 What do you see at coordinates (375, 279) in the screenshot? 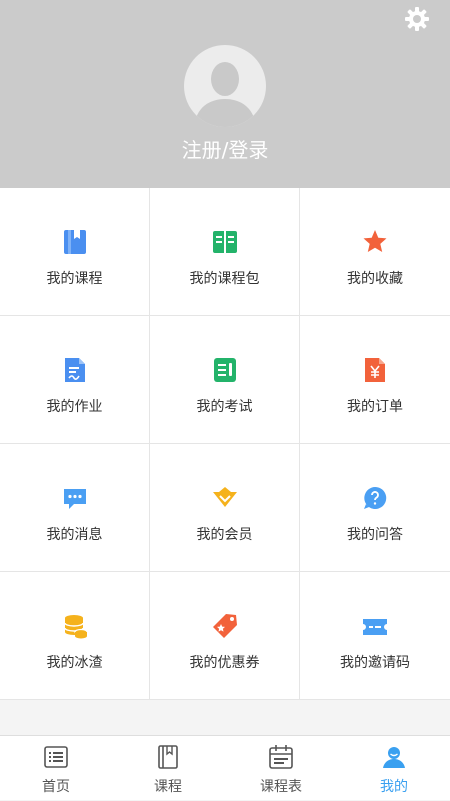
I see `menu-item-label: 我的收藏` at bounding box center [375, 279].